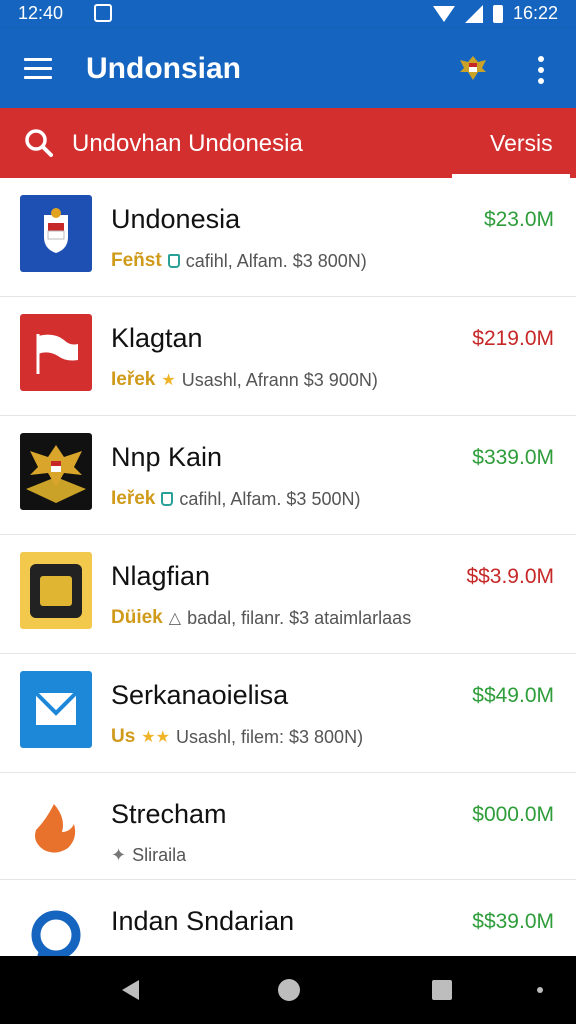  I want to click on mail-icon, so click(56, 708).